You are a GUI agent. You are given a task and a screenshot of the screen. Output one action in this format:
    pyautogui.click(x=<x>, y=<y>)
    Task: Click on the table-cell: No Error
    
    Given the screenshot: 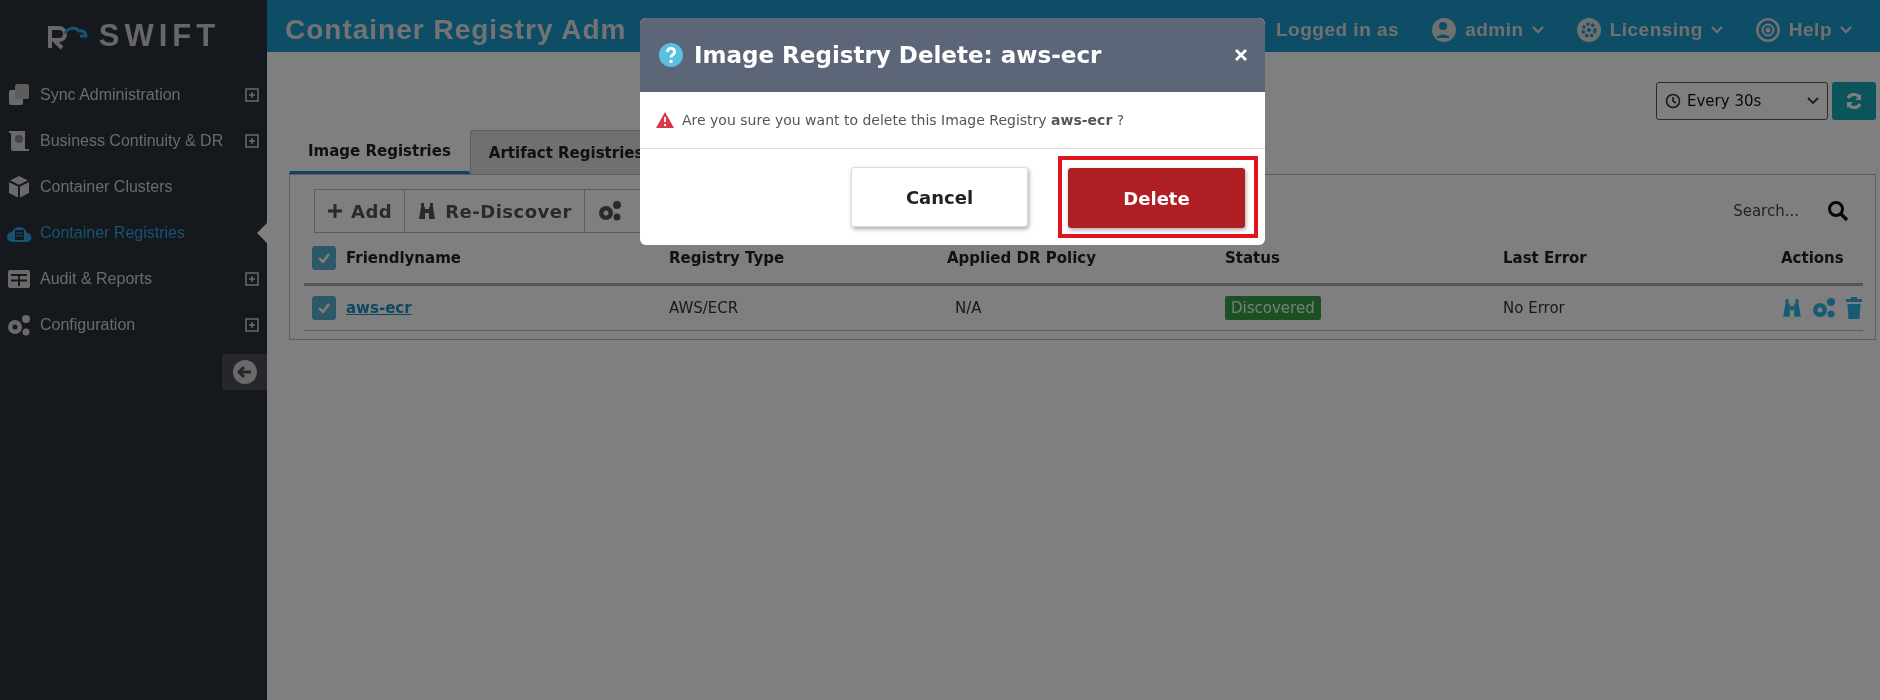 What is the action you would take?
    pyautogui.click(x=1534, y=308)
    